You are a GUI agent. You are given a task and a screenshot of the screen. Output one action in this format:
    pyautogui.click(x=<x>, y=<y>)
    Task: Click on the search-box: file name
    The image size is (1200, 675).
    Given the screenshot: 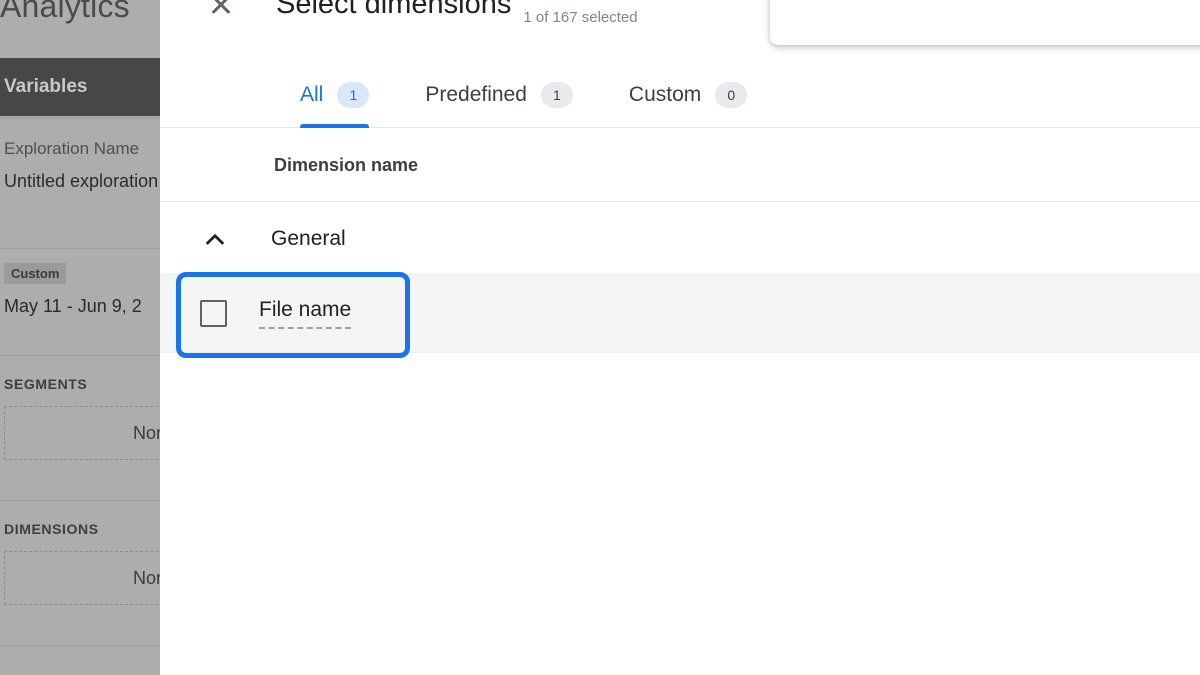 What is the action you would take?
    pyautogui.click(x=985, y=22)
    